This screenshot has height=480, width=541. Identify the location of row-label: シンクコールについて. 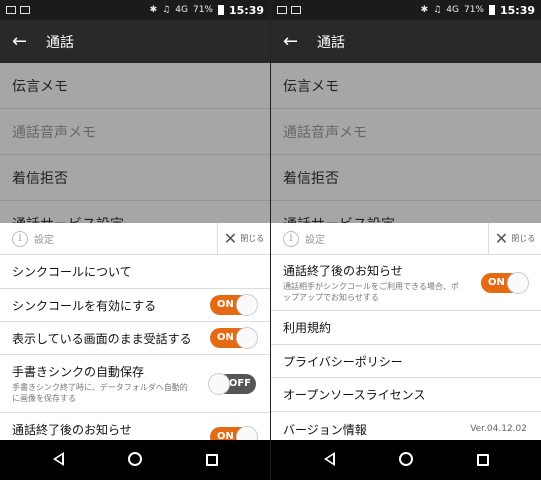
(72, 272).